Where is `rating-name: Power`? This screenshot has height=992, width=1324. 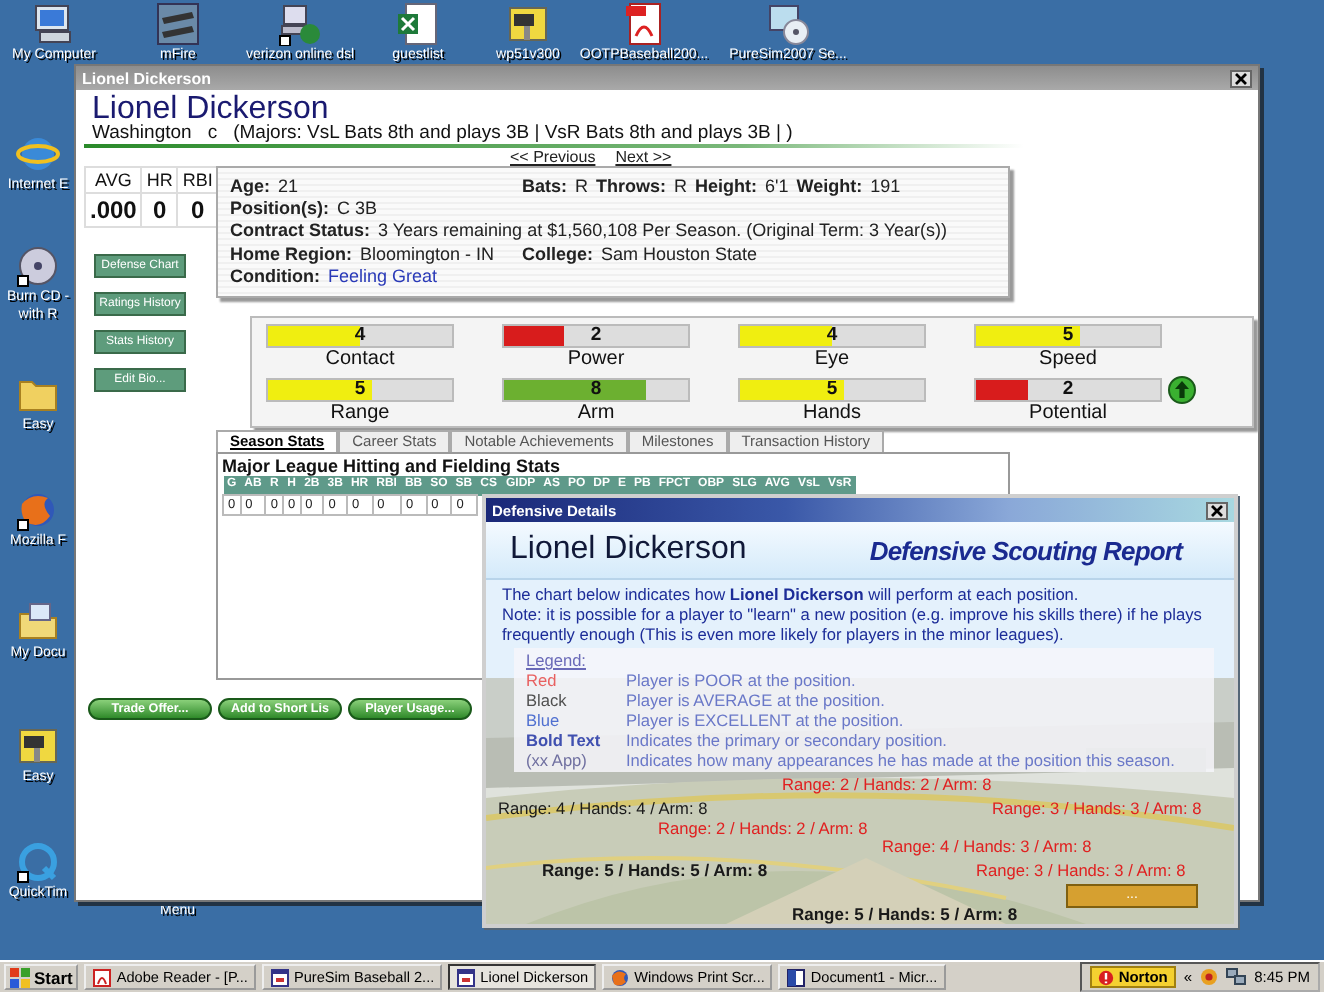 rating-name: Power is located at coordinates (596, 360).